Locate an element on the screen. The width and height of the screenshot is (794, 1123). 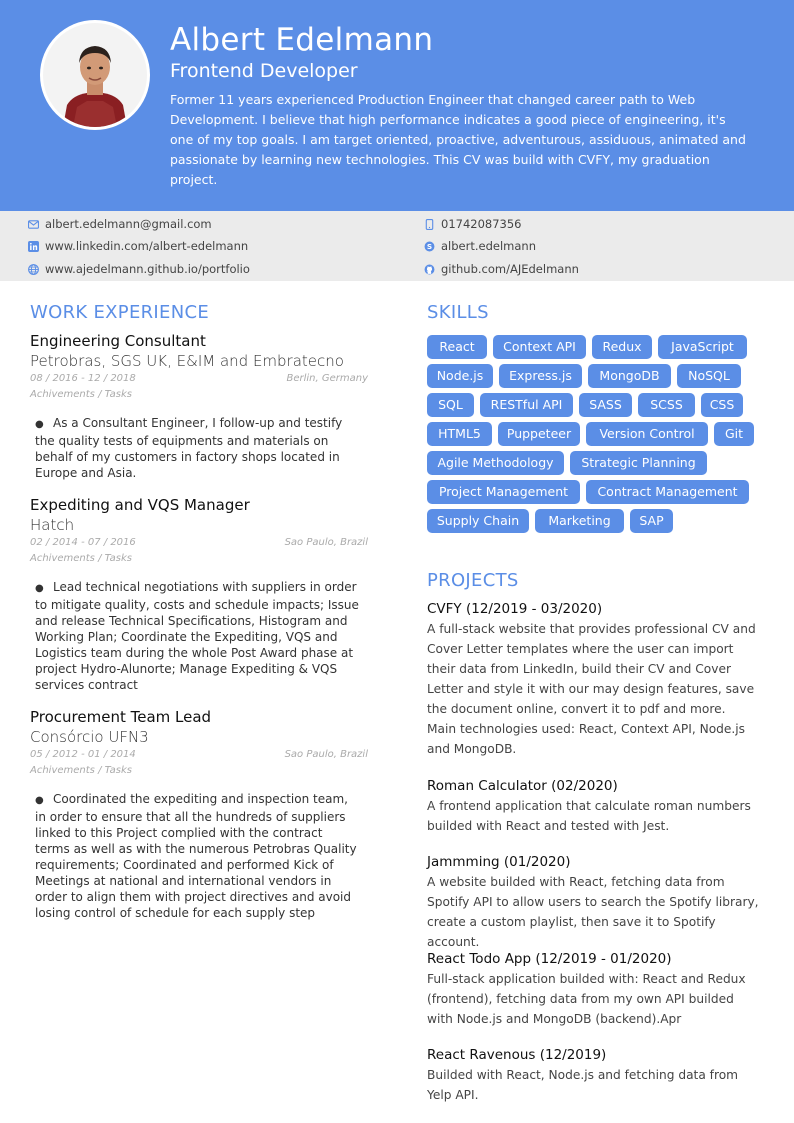
linkedin-text: www.linkedin.com/albert-edelmann is located at coordinates (147, 246).